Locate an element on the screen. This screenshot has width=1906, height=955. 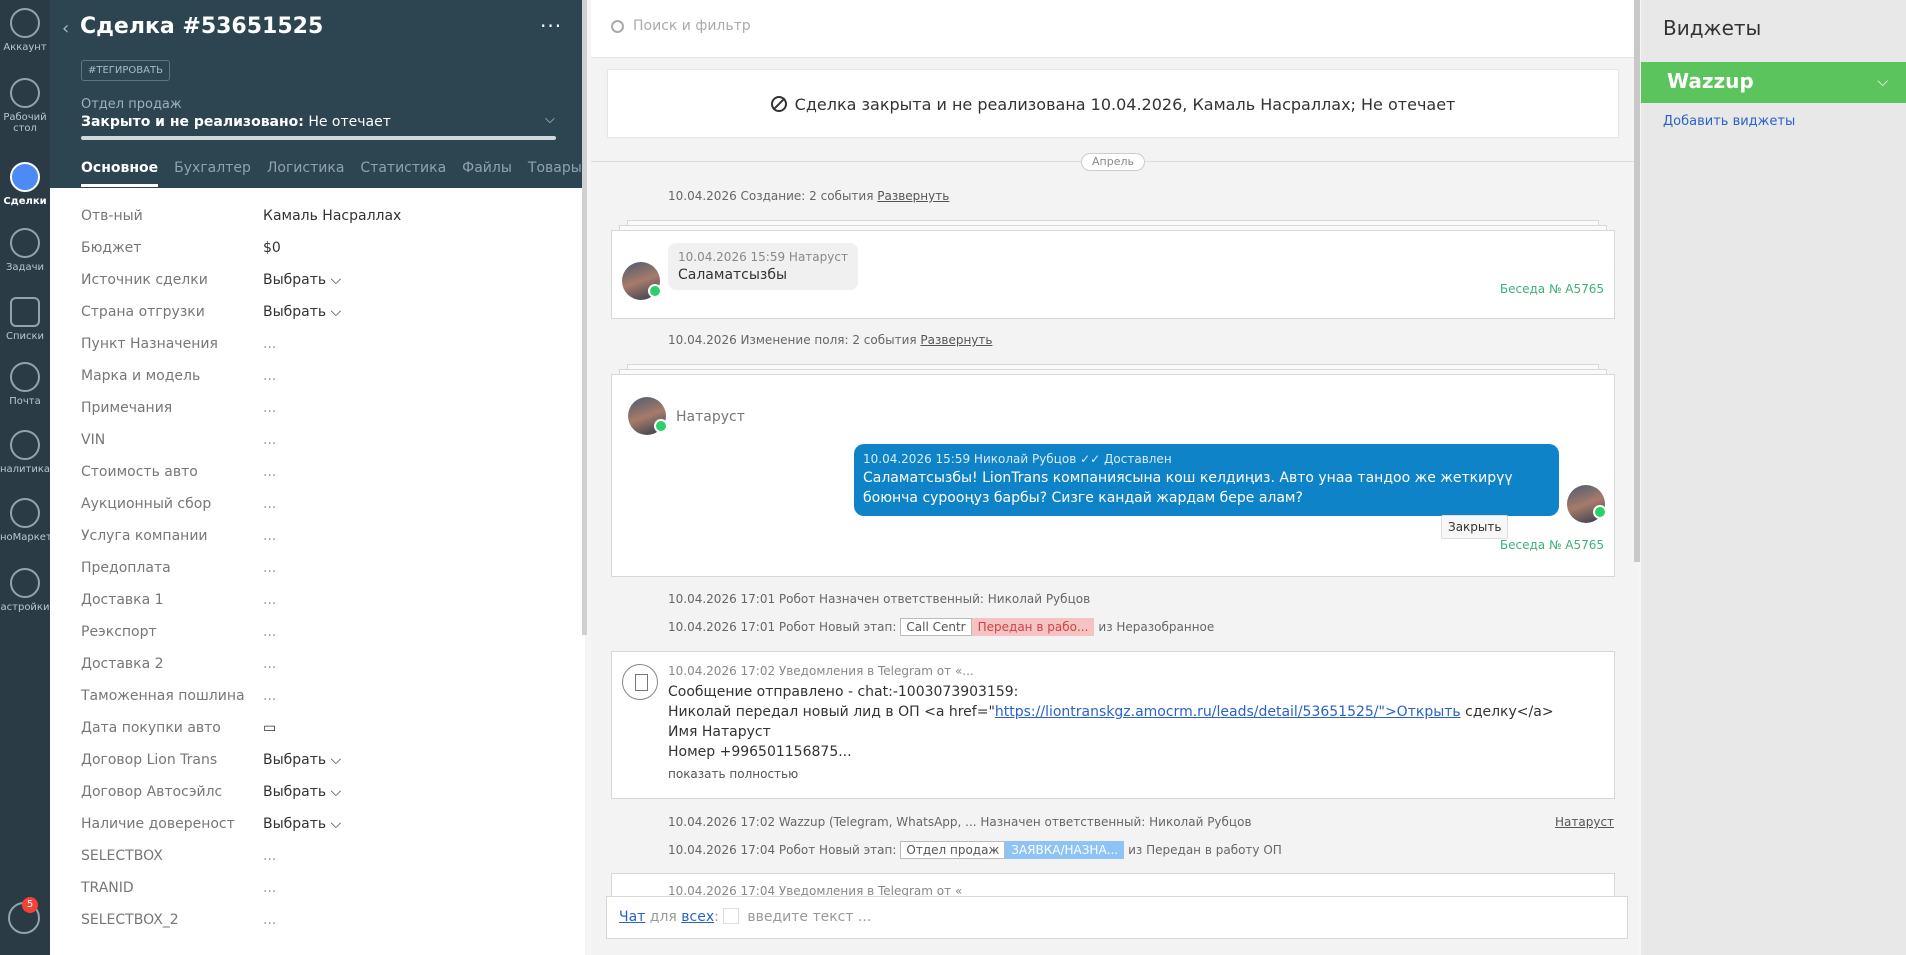
nav-deals: Сделки is located at coordinates (25, 184).